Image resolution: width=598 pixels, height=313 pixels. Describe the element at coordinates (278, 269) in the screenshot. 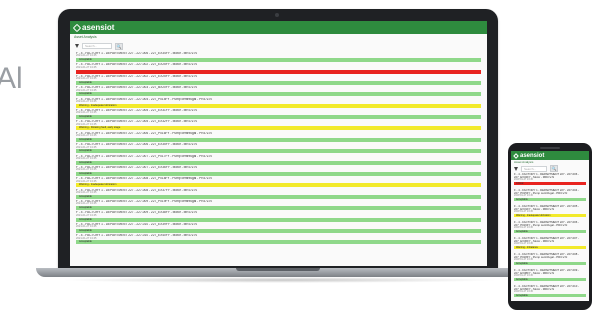

I see `laptop-notch` at that location.